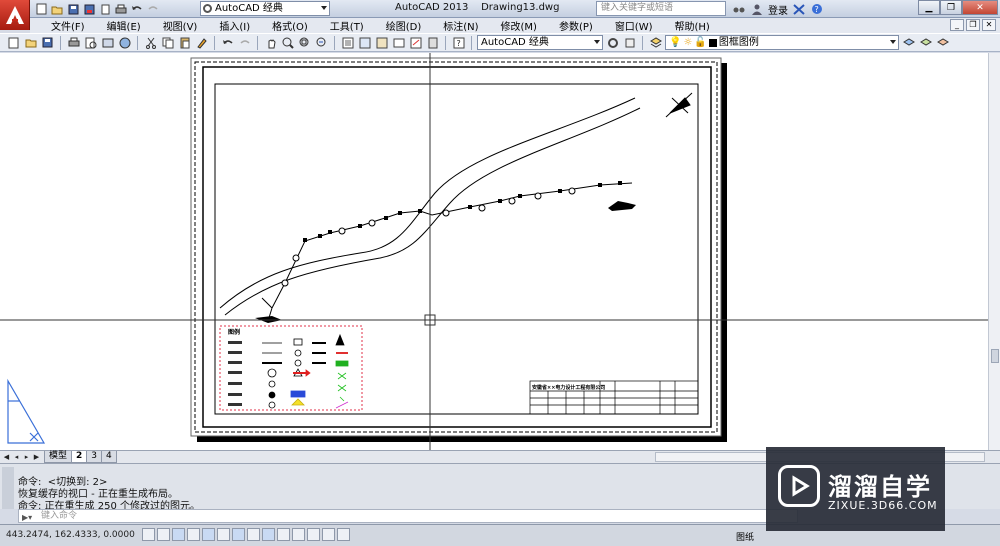 The image size is (1000, 546). What do you see at coordinates (124, 25) in the screenshot?
I see `menu-edit: 编辑(E)` at bounding box center [124, 25].